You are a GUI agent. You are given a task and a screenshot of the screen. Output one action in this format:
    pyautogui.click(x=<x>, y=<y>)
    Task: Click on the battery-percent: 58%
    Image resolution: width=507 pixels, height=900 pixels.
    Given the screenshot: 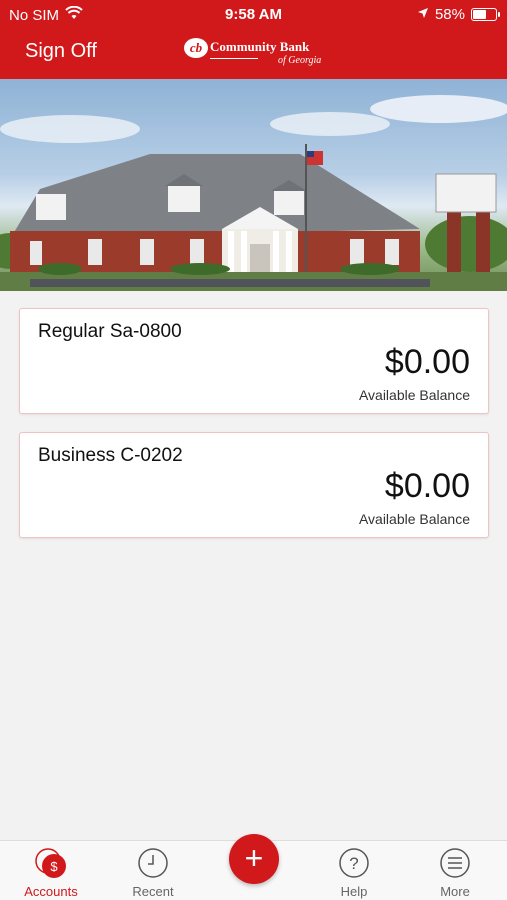 What is the action you would take?
    pyautogui.click(x=449, y=14)
    